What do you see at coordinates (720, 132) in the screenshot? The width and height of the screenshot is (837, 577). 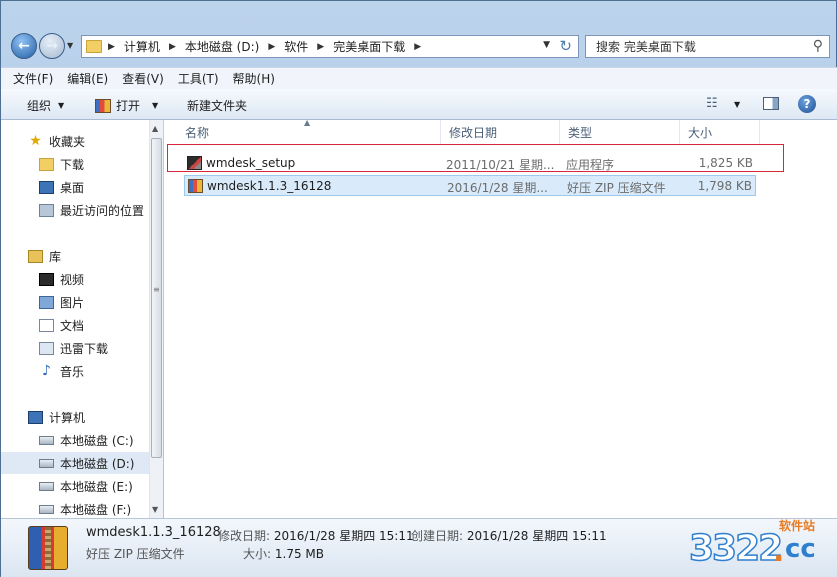 I see `column-size: 大小` at bounding box center [720, 132].